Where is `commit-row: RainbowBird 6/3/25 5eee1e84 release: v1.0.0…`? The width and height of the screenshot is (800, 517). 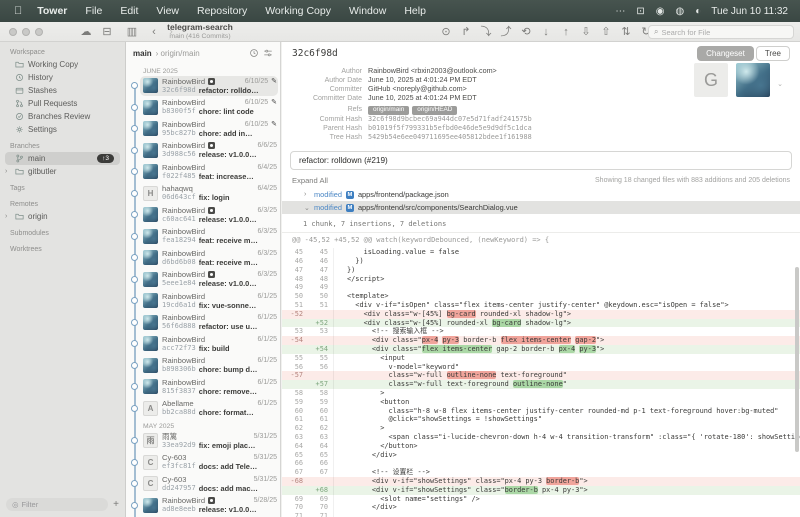 commit-row: RainbowBird 6/3/25 5eee1e84 release: v1.0.0… is located at coordinates (203, 280).